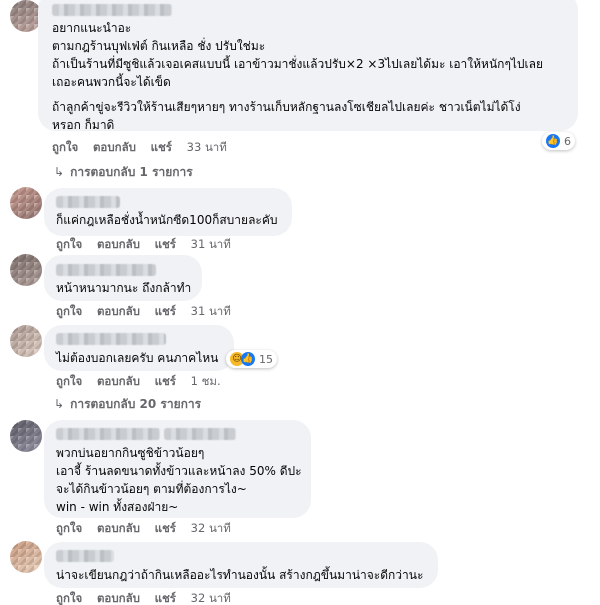 The image size is (600, 605). I want to click on timestamp: 33 นาที, so click(207, 147).